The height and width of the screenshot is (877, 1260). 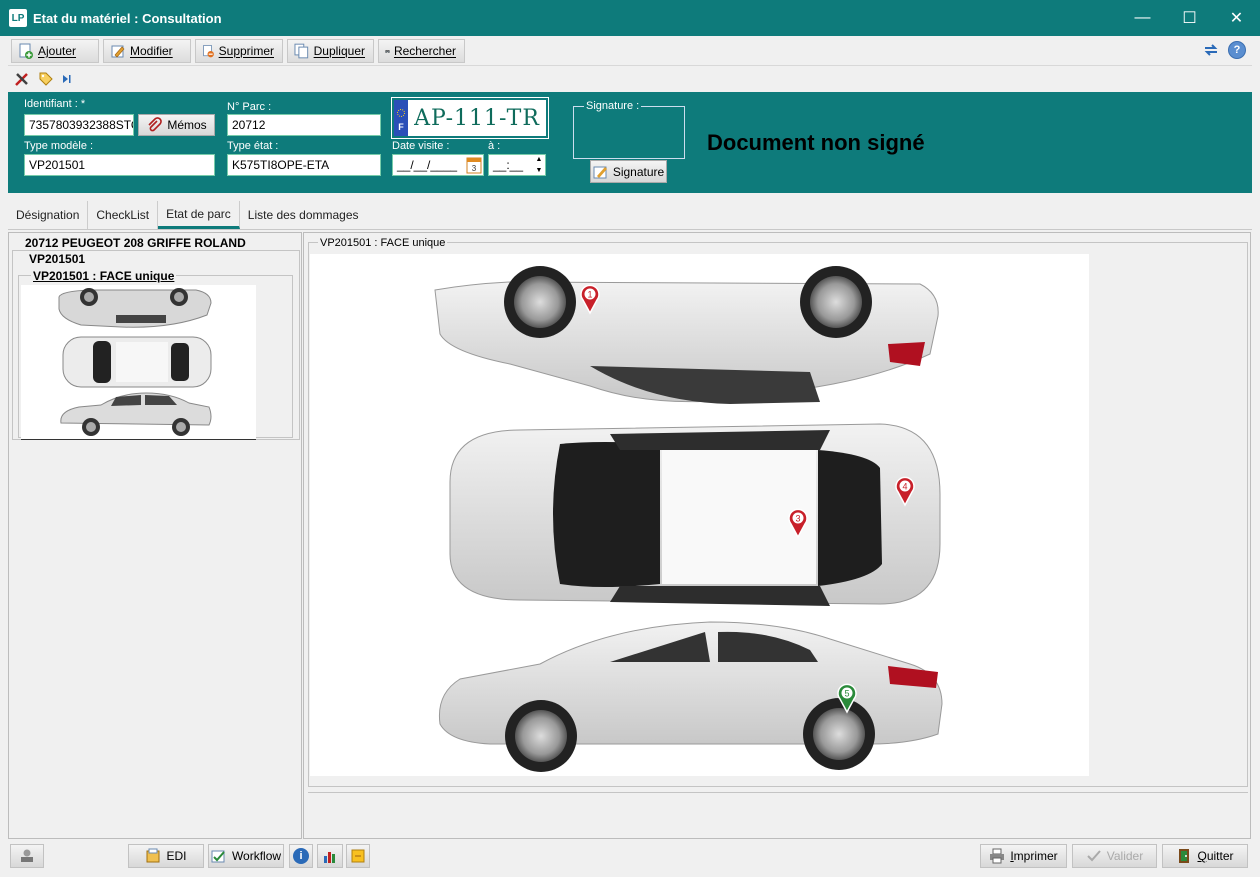 I want to click on spin-up-icon: ▲, so click(x=539, y=159).